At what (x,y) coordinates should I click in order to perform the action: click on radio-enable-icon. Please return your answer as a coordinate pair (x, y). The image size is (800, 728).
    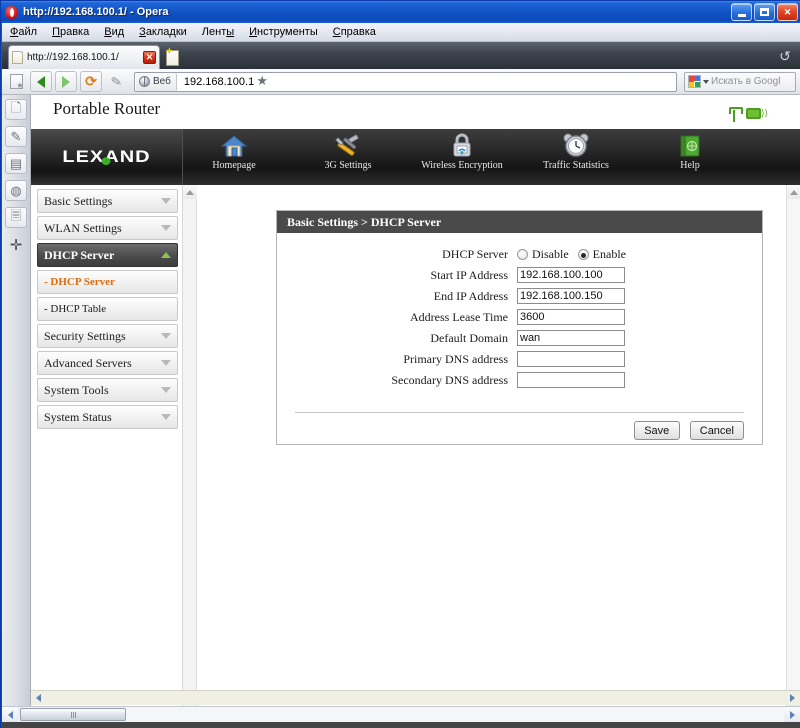
    Looking at the image, I should click on (583, 254).